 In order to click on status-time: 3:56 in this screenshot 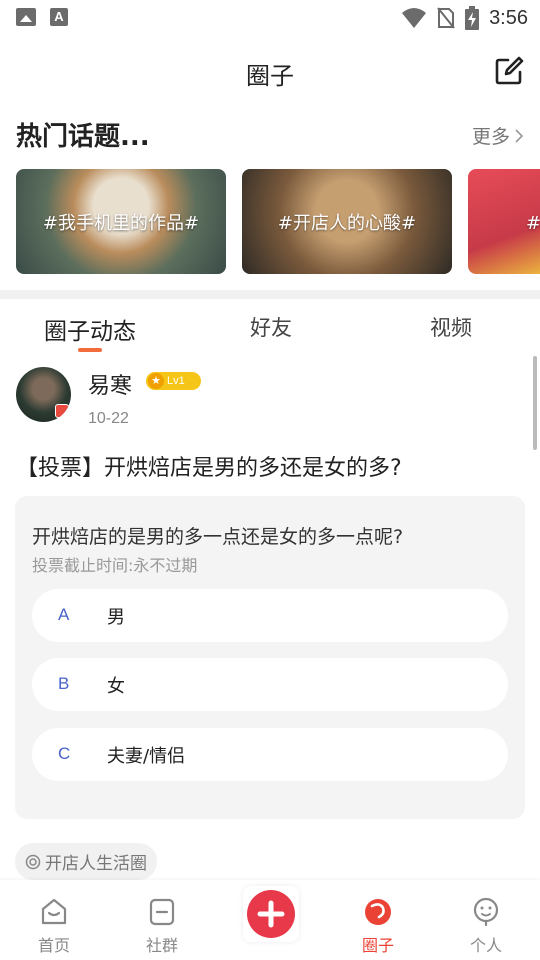, I will do `click(508, 17)`.